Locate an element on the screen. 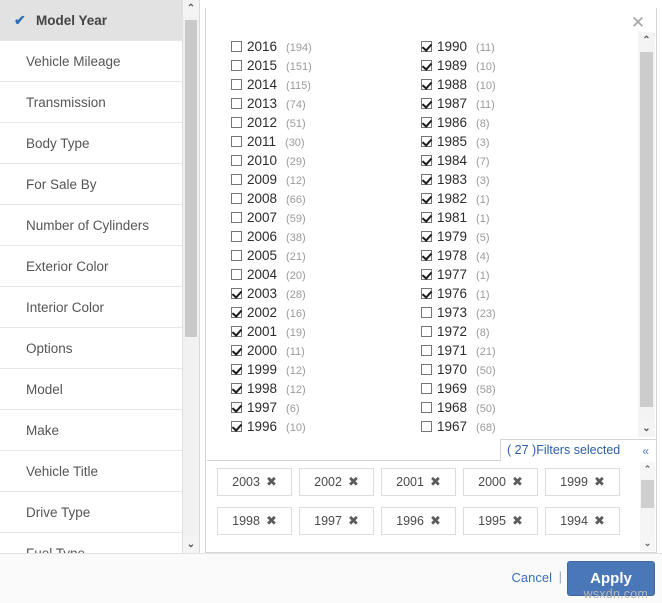 This screenshot has height=603, width=662. checkbox-1967 is located at coordinates (426, 426).